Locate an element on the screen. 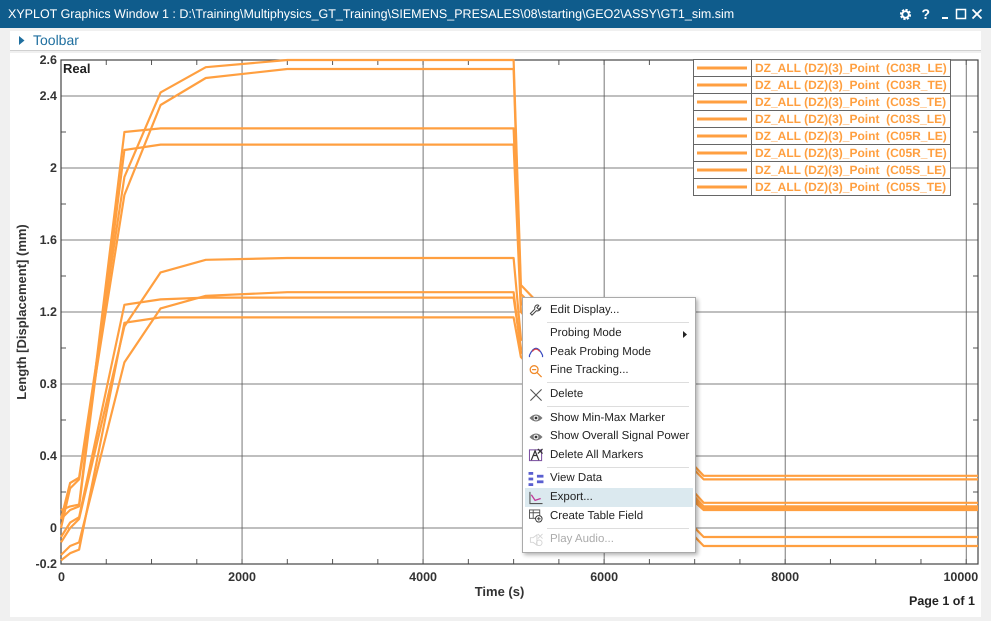 This screenshot has height=621, width=991. x-tick-label: 2000 is located at coordinates (242, 577).